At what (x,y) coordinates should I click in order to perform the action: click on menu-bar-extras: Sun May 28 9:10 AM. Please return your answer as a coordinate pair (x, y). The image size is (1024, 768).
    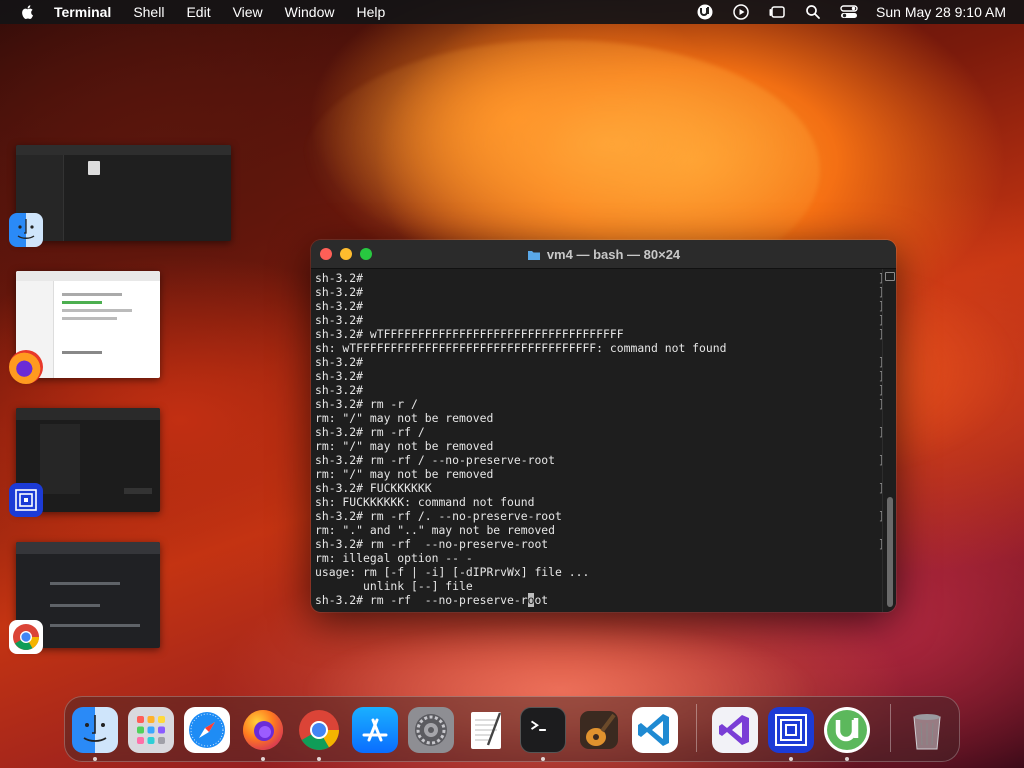
    Looking at the image, I should click on (851, 12).